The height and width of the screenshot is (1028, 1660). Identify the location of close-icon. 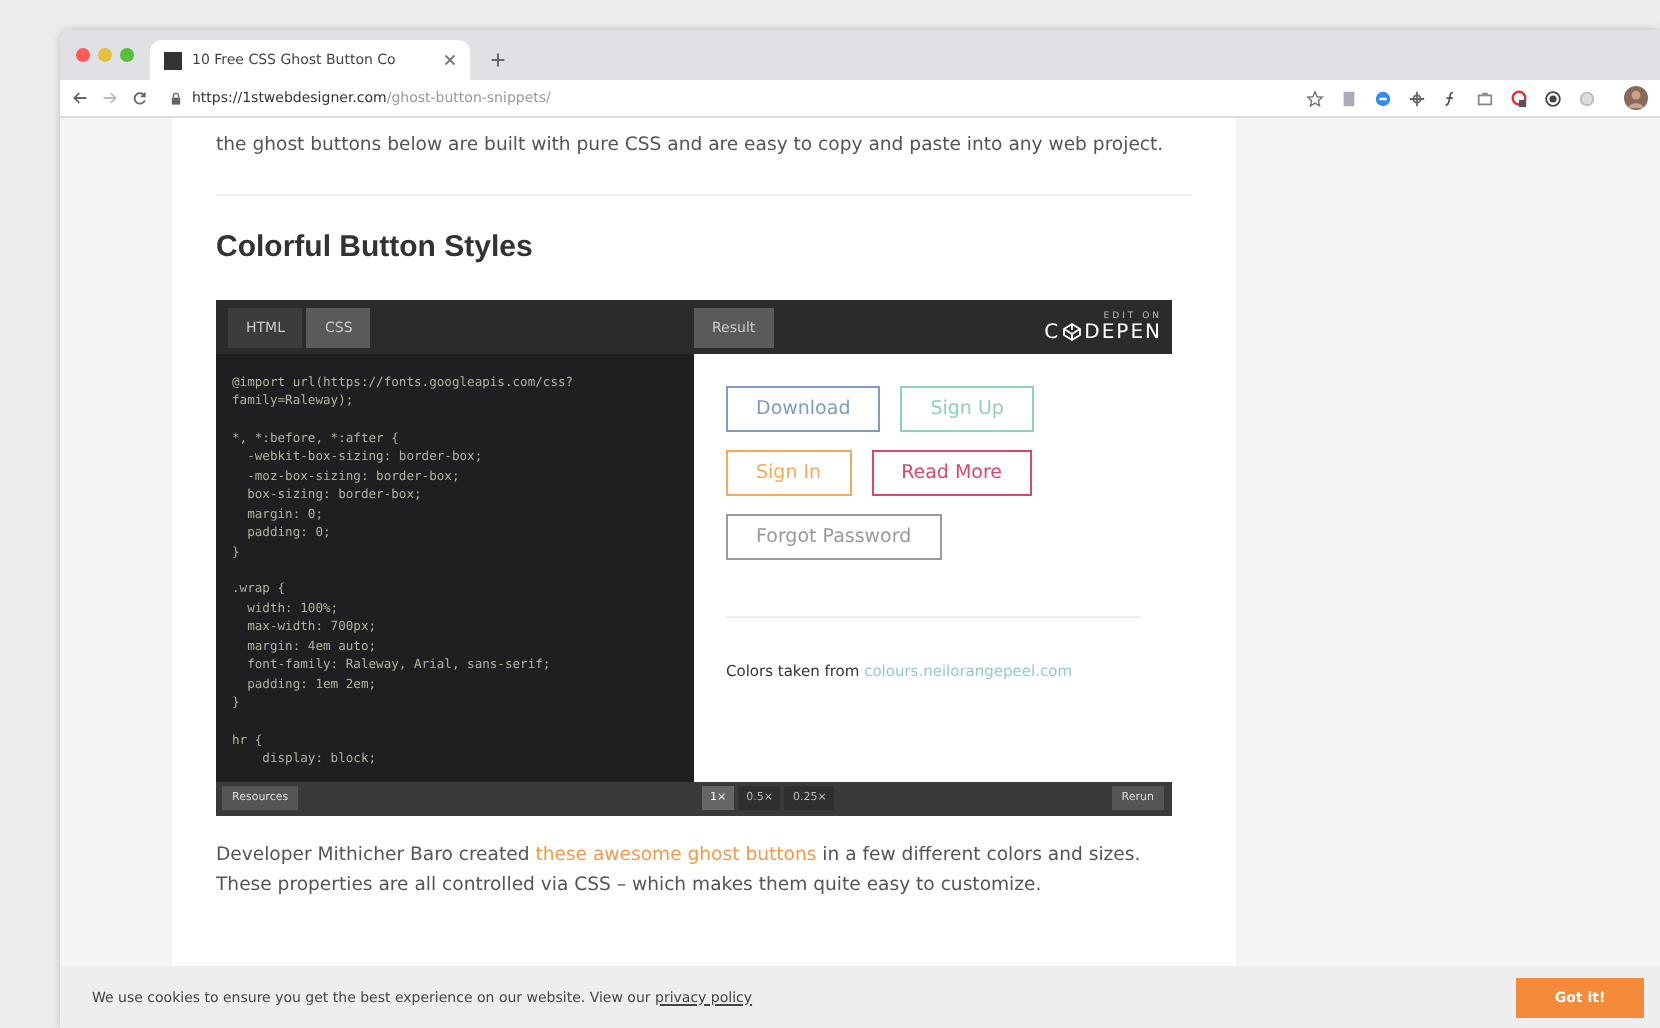
(450, 60).